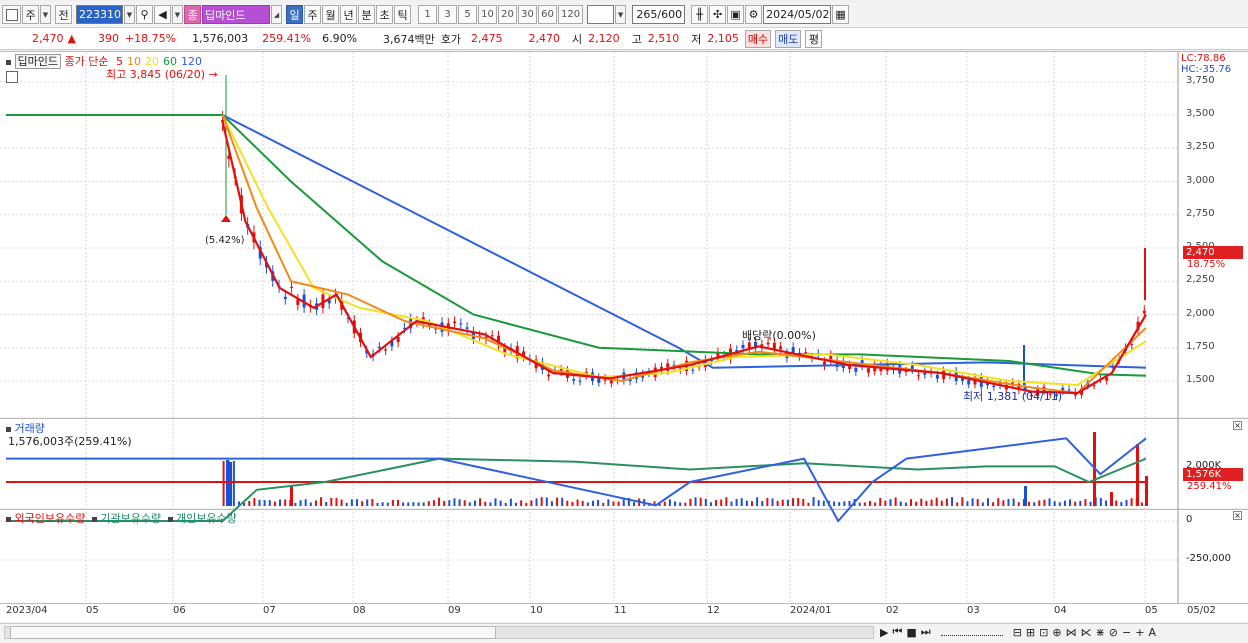 This screenshot has width=1248, height=643. What do you see at coordinates (359, 610) in the screenshot?
I see `x-axis-label: 08` at bounding box center [359, 610].